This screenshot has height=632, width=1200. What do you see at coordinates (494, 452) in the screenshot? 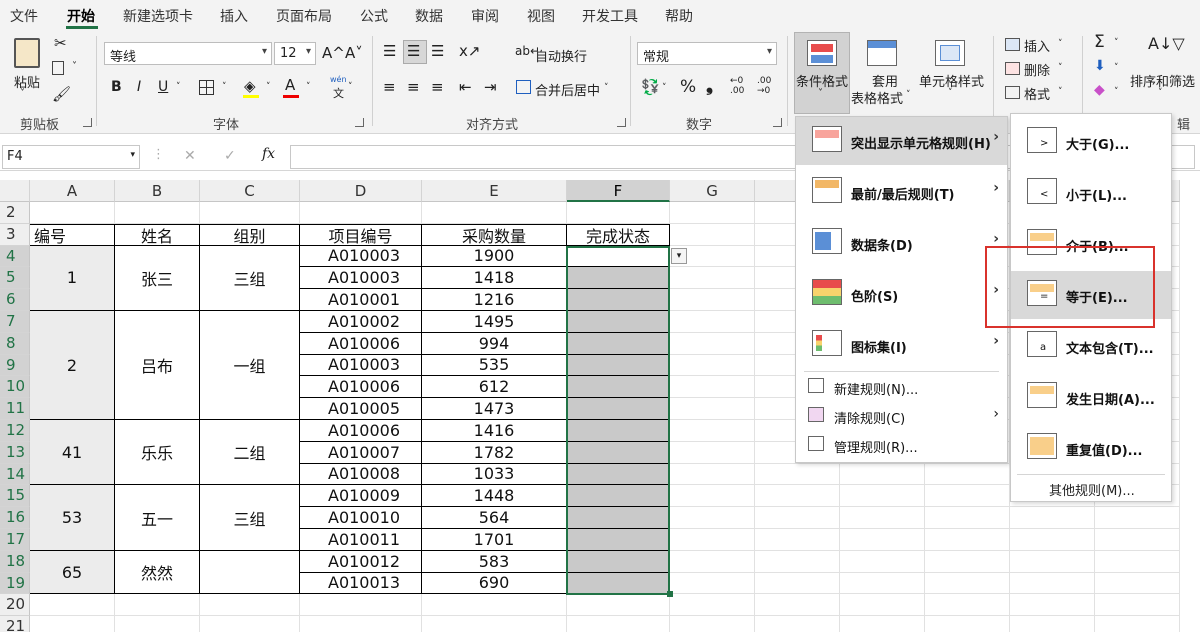
I see `quantity-cell: 1782` at bounding box center [494, 452].